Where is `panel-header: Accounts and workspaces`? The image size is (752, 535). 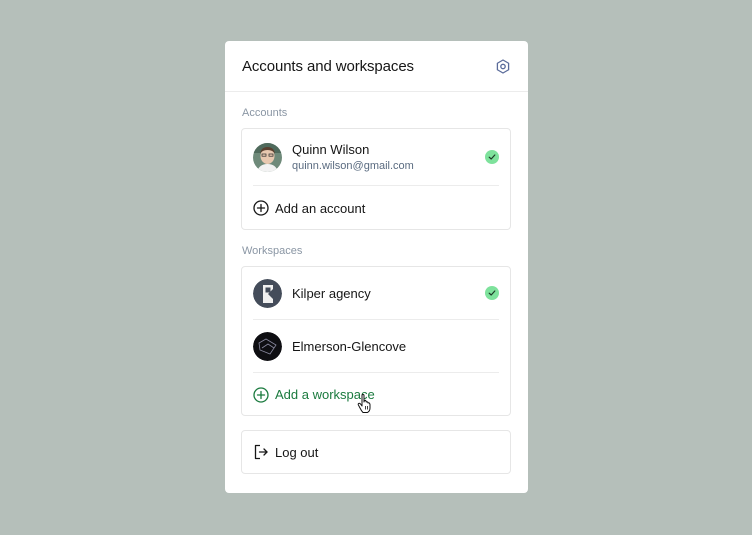
panel-header: Accounts and workspaces is located at coordinates (376, 66).